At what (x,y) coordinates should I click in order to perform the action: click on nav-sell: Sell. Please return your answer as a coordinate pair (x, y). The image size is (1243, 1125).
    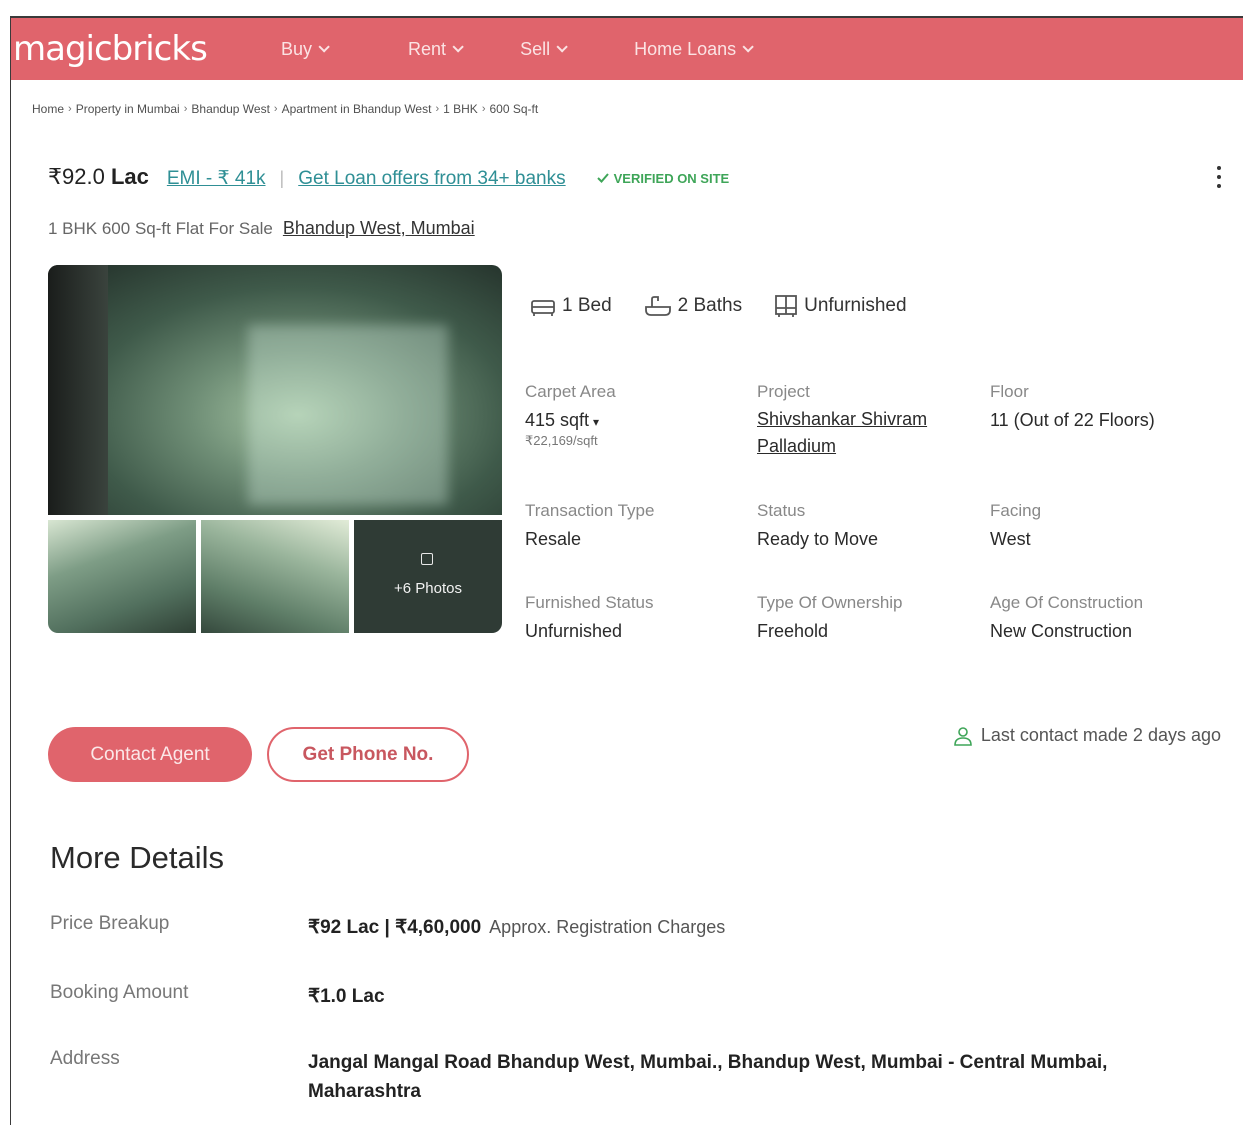
    Looking at the image, I should click on (544, 49).